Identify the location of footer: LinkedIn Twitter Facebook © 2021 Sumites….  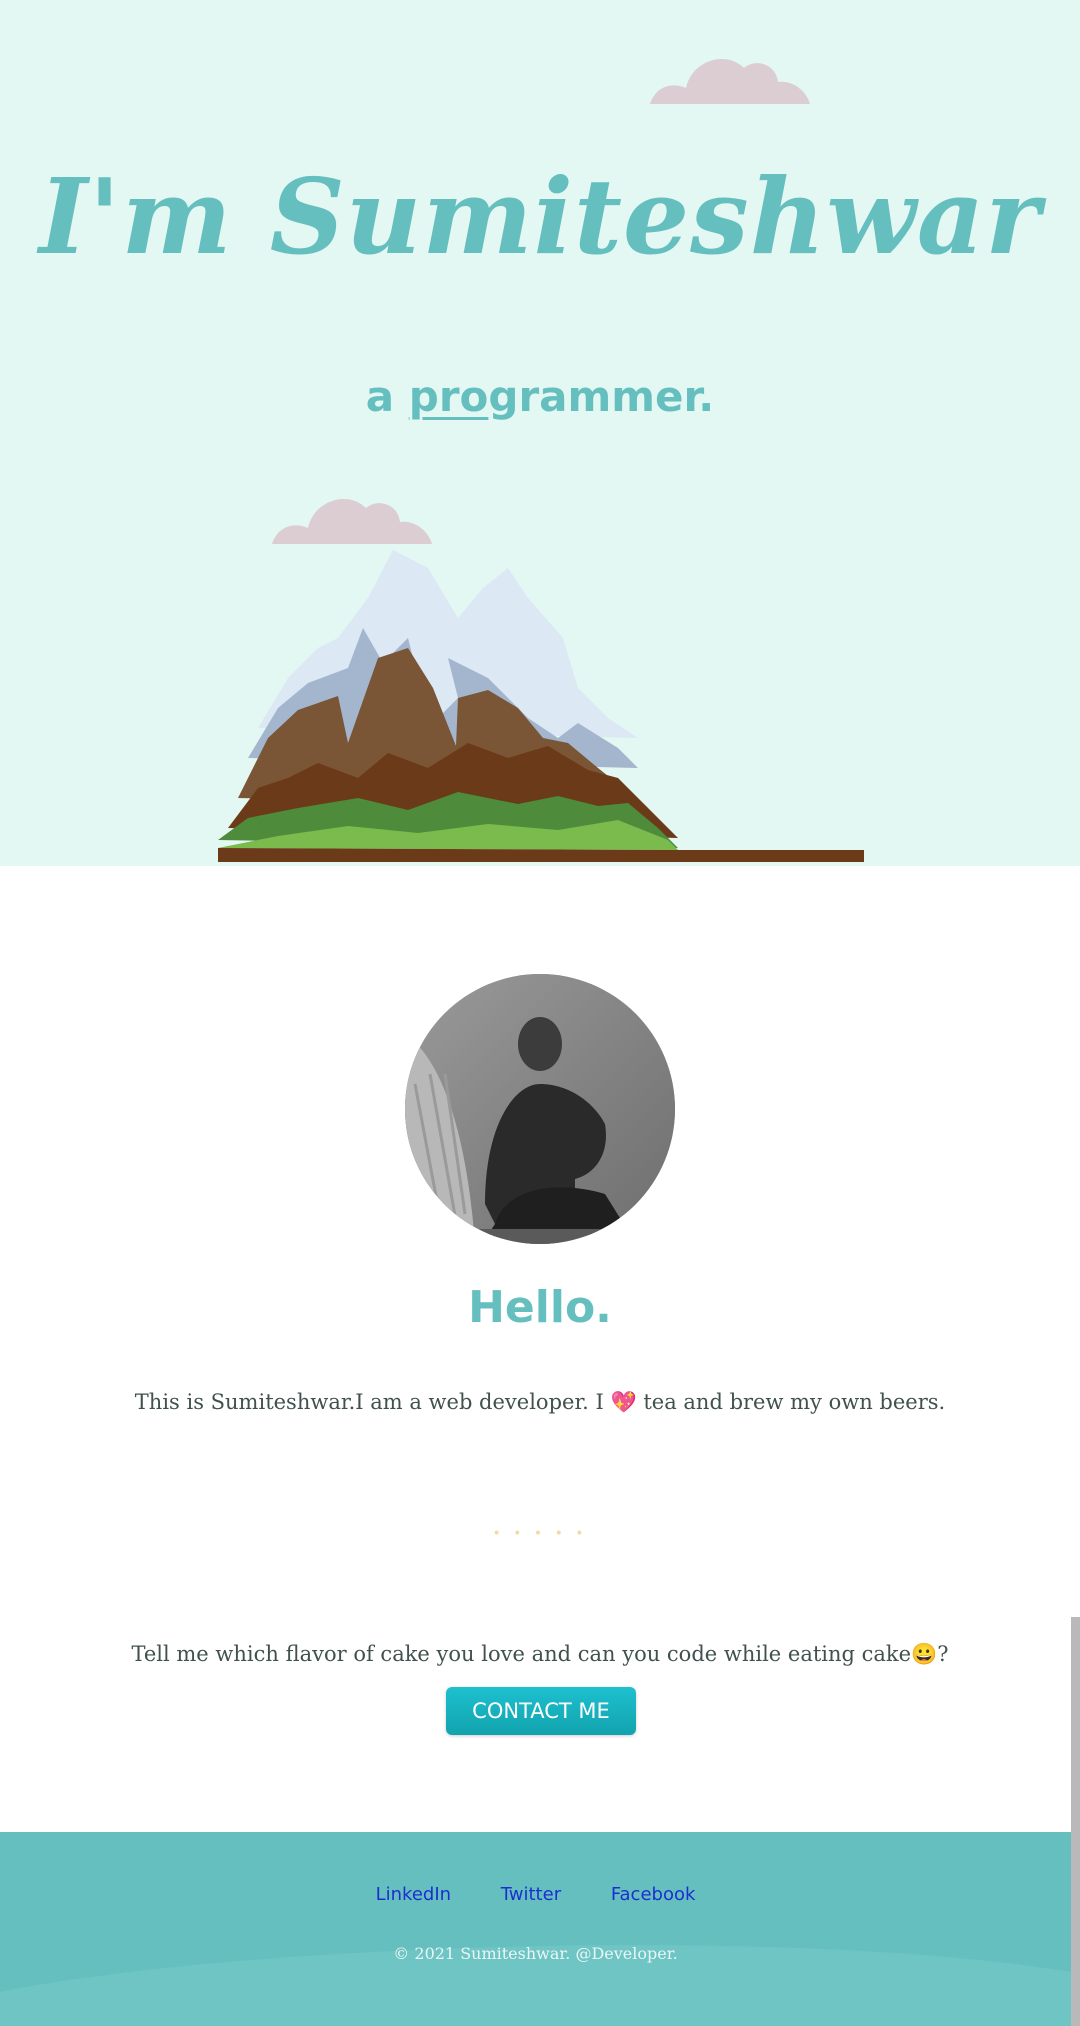
(535, 1929).